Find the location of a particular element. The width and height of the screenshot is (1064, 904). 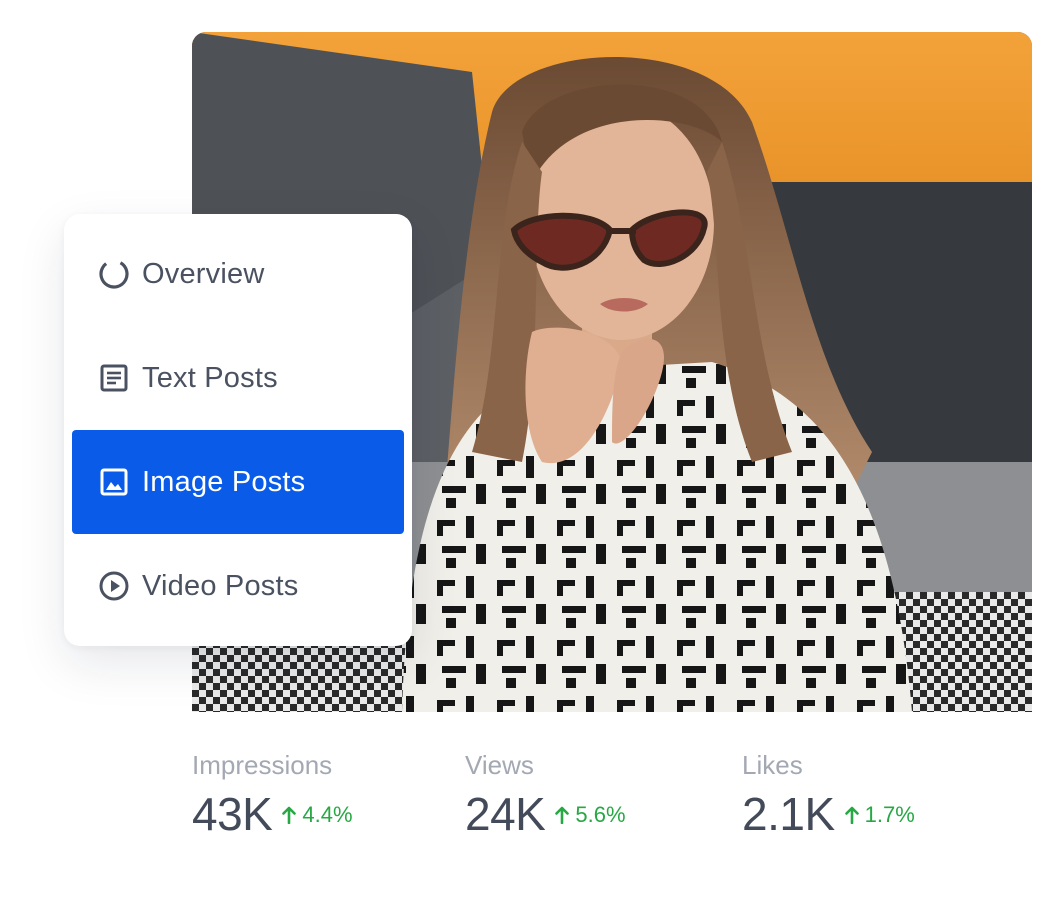

stat-value: 24K is located at coordinates (505, 814).